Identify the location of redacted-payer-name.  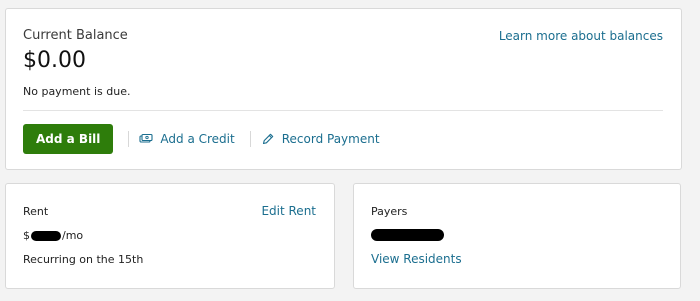
(407, 235).